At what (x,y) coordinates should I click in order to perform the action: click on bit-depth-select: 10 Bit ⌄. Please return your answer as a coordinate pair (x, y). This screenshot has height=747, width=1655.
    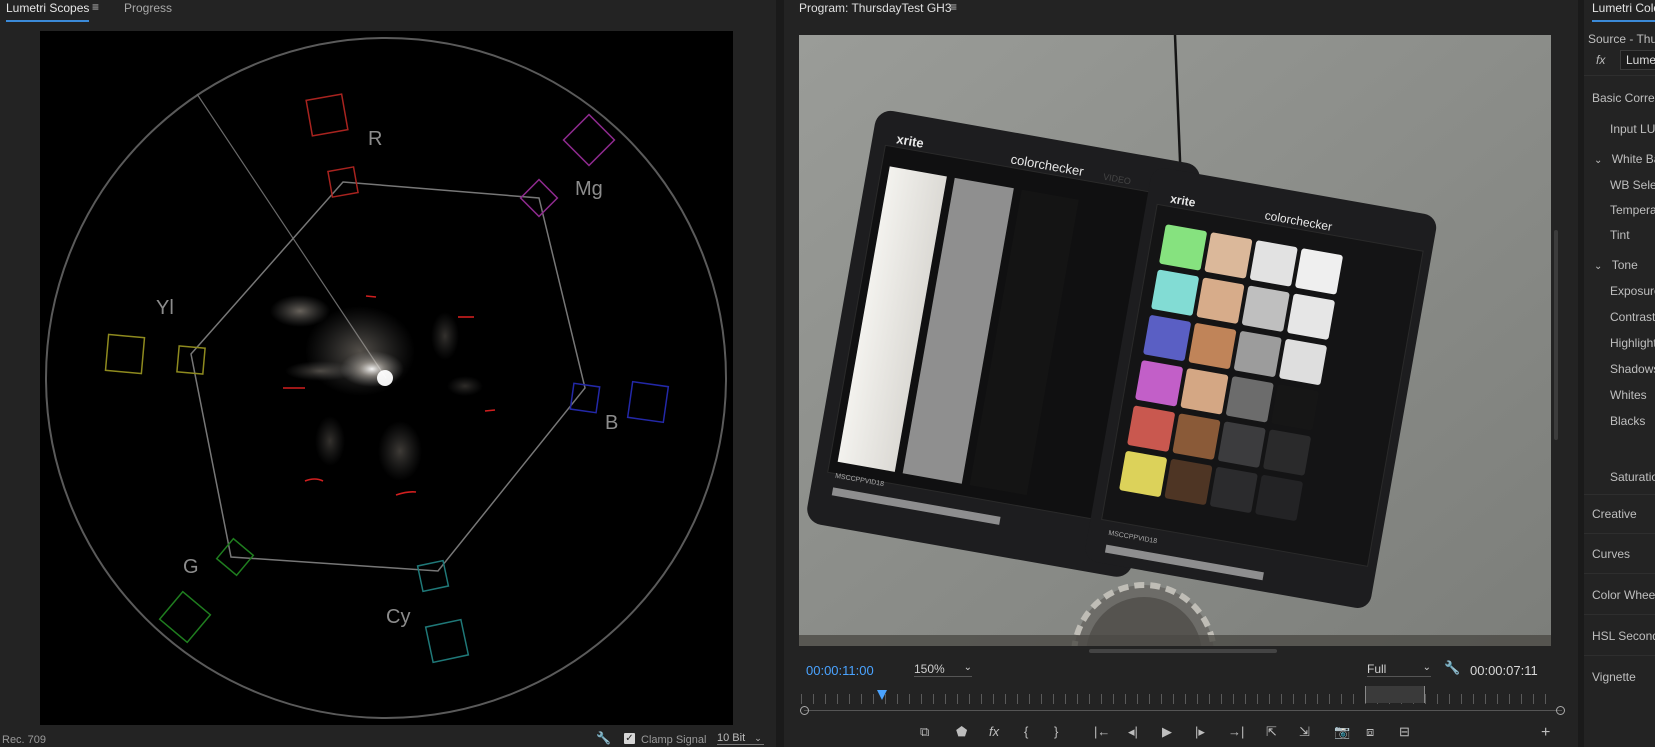
    Looking at the image, I should click on (740, 738).